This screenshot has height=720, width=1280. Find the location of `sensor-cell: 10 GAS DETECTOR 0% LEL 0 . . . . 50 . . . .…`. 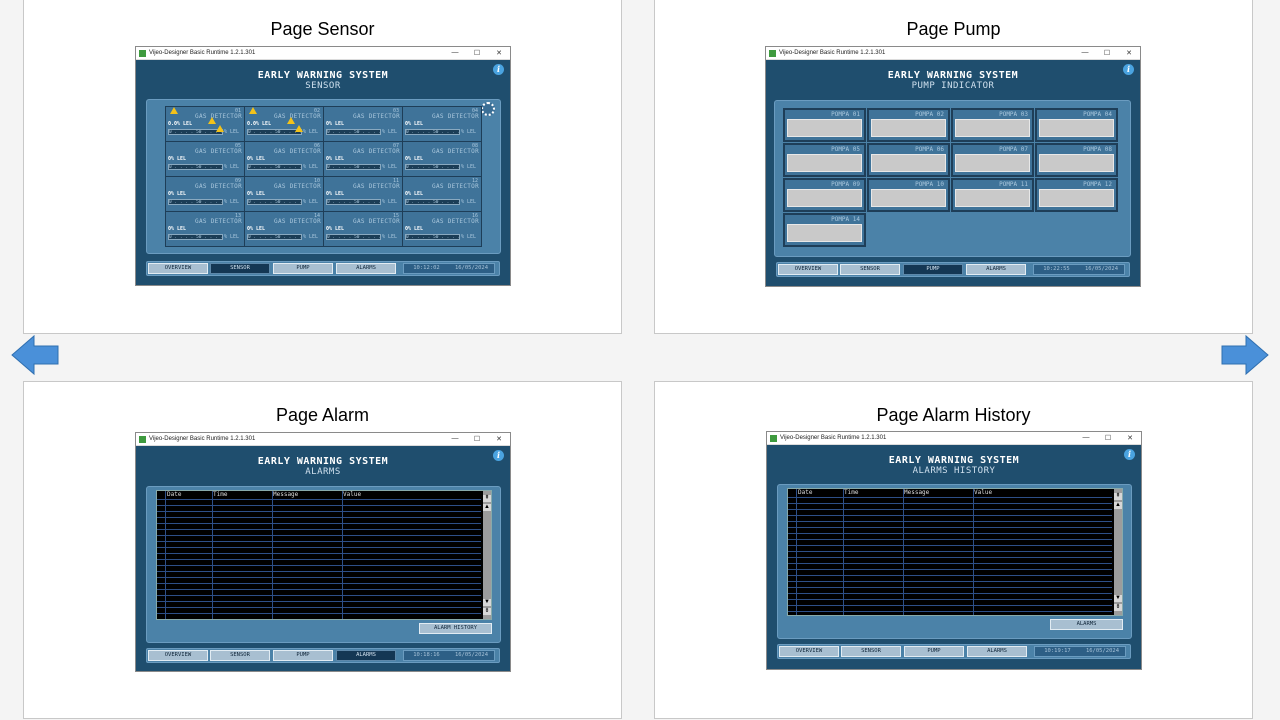

sensor-cell: 10 GAS DETECTOR 0% LEL 0 . . . . 50 . . . .… is located at coordinates (284, 194).